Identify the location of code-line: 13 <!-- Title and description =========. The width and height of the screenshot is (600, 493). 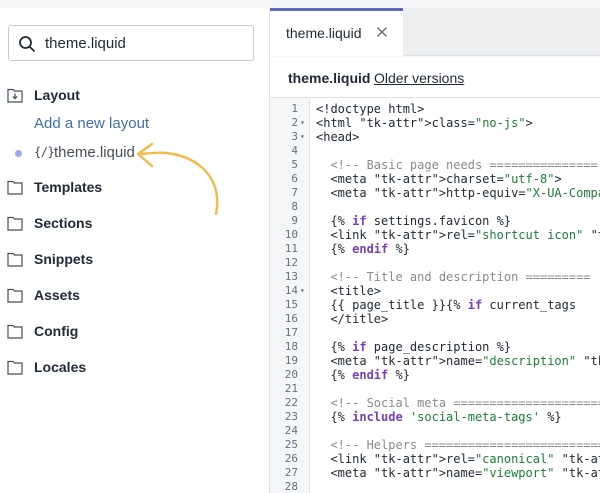
(435, 277).